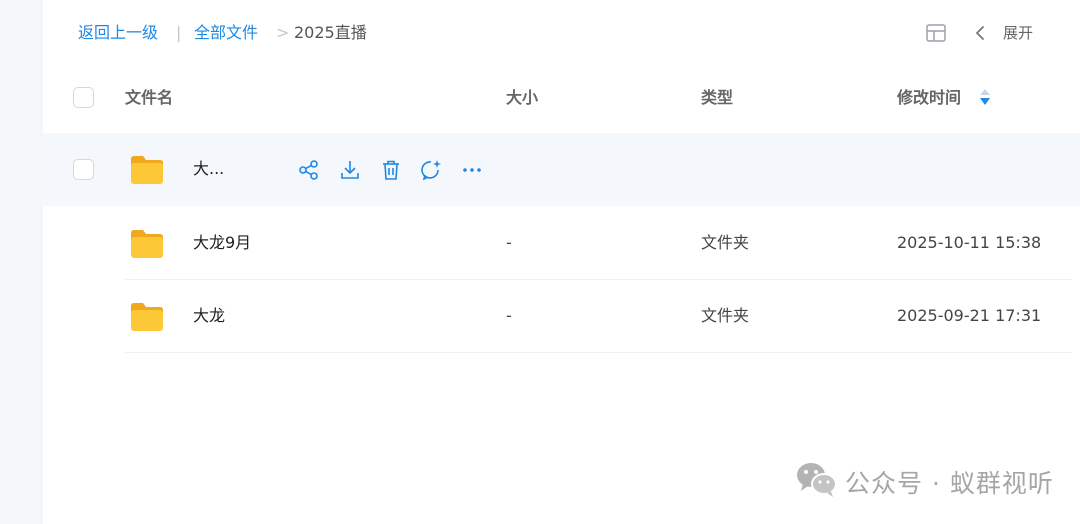 This screenshot has height=524, width=1080. What do you see at coordinates (330, 32) in the screenshot?
I see `breadcrumb-current: 2025直播` at bounding box center [330, 32].